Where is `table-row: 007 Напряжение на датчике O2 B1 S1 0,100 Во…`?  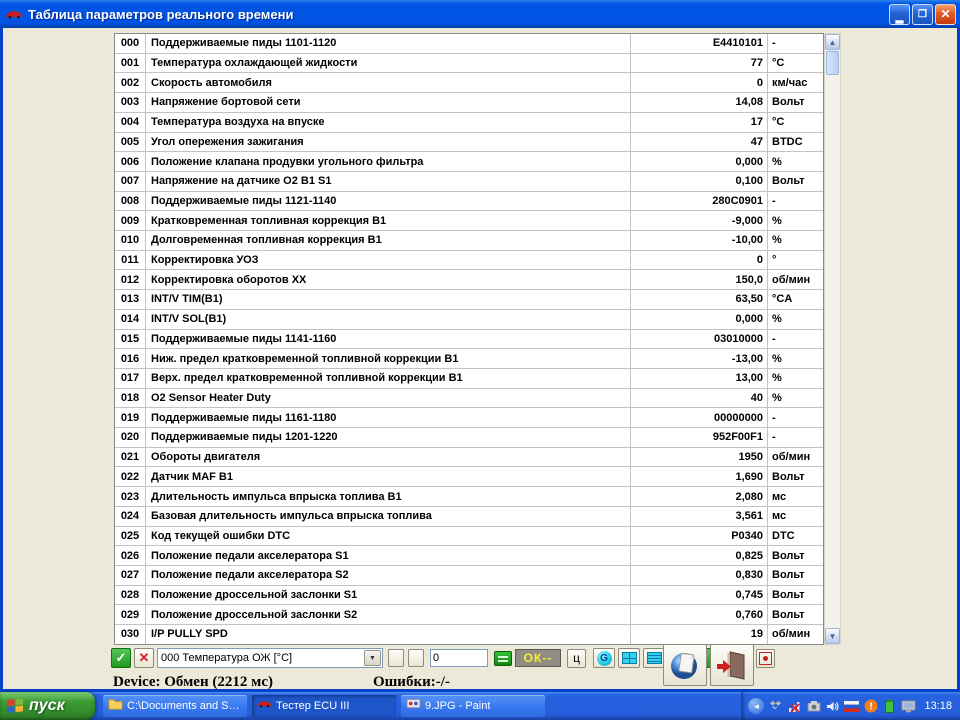
table-row: 007 Напряжение на датчике O2 B1 S1 0,100 Во… is located at coordinates (469, 181).